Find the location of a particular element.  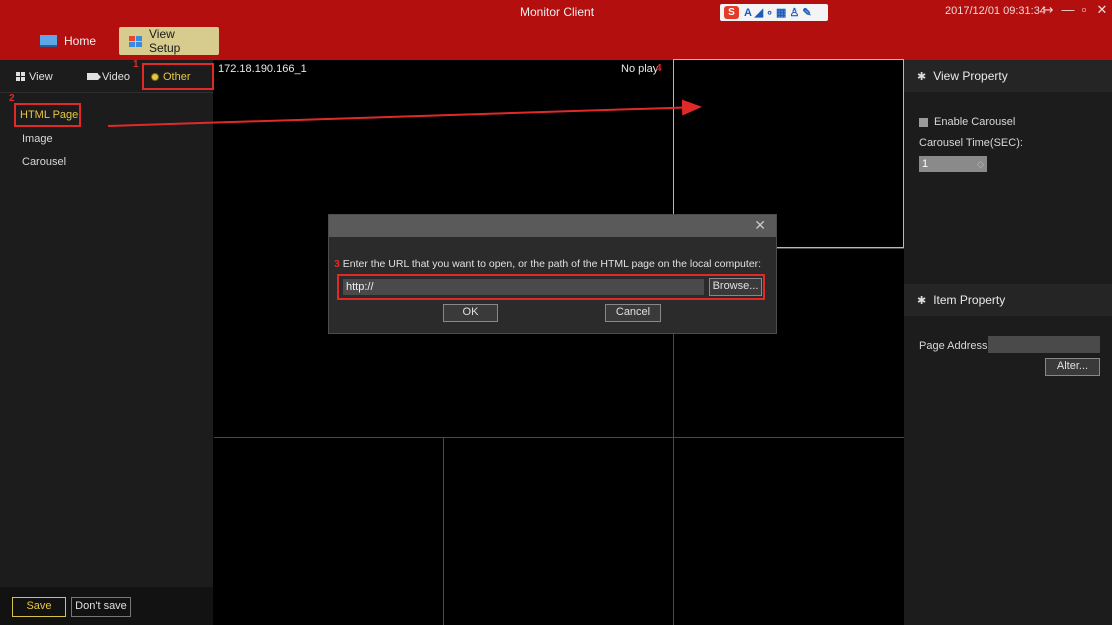

enable-carousel-label: Enable Carousel is located at coordinates (975, 122).